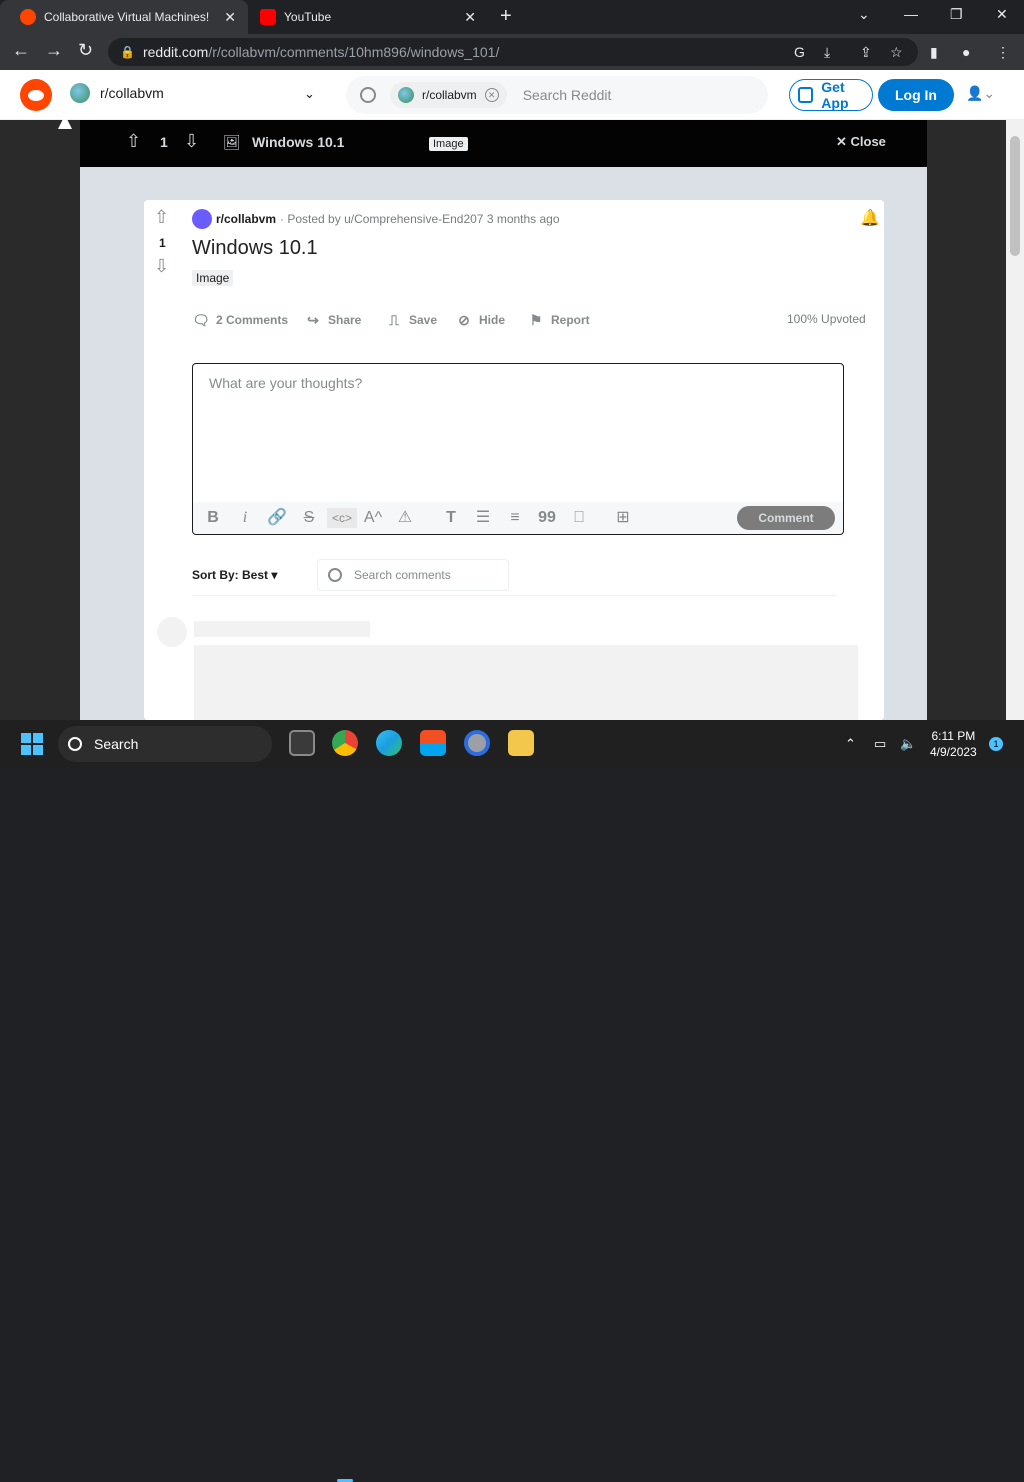 The height and width of the screenshot is (1482, 1024). What do you see at coordinates (127, 52) in the screenshot?
I see `lock-icon: 🔒` at bounding box center [127, 52].